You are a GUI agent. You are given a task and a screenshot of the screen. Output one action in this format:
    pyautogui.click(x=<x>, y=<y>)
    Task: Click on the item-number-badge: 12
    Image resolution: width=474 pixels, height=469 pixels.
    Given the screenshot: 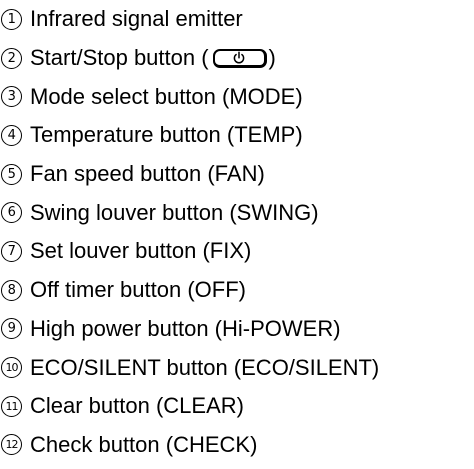 What is the action you would take?
    pyautogui.click(x=11, y=445)
    